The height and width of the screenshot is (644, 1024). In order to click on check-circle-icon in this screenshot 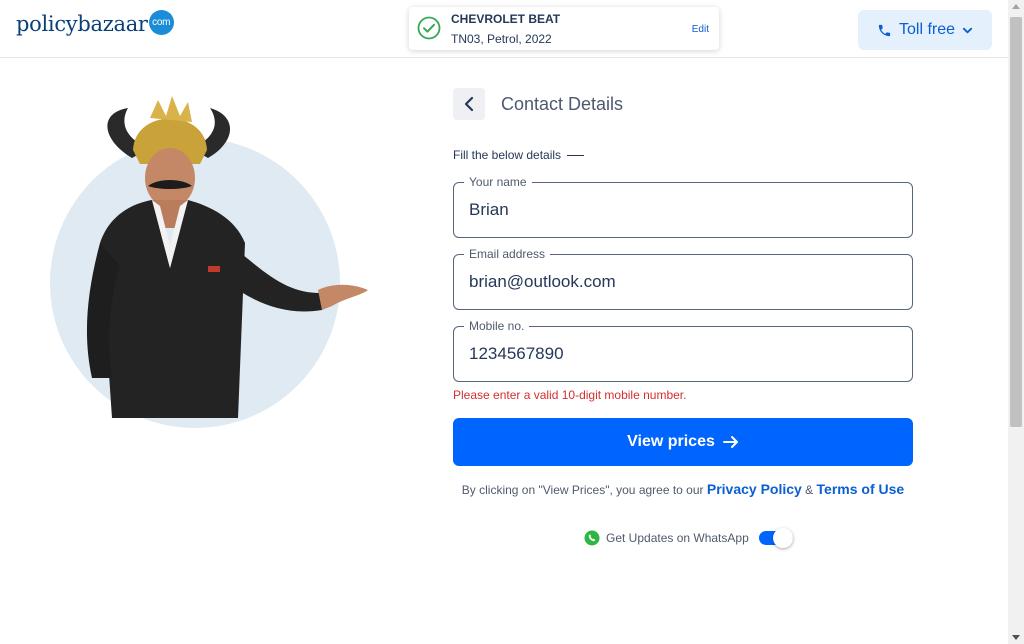, I will do `click(429, 28)`.